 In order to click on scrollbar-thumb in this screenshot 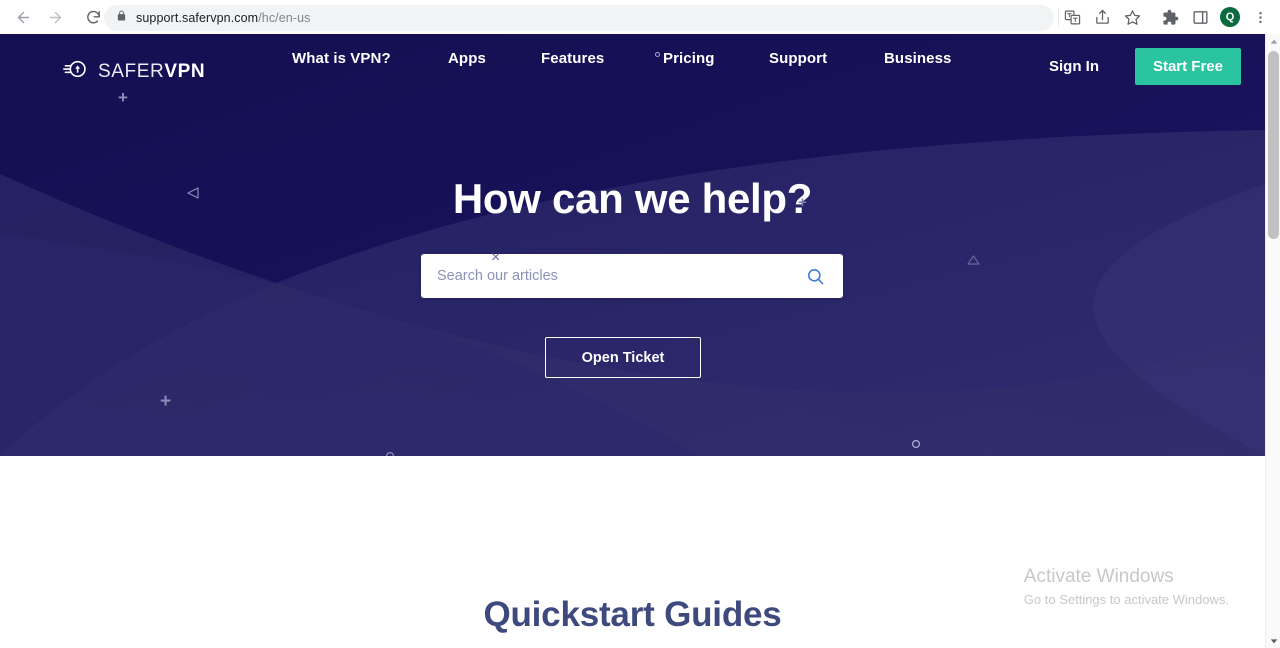, I will do `click(1273, 145)`.